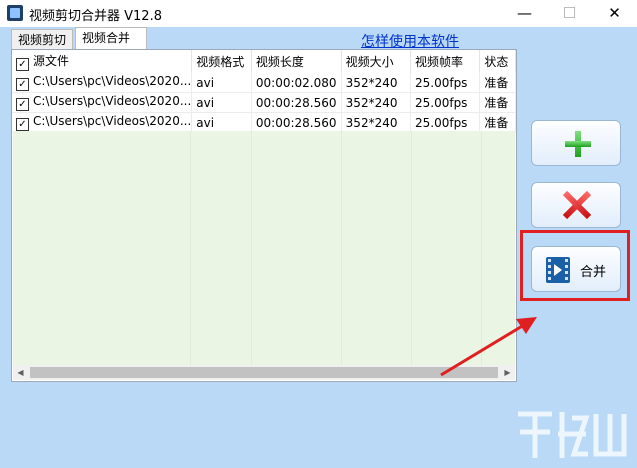 The image size is (637, 468). I want to click on watermark-logo, so click(572, 434).